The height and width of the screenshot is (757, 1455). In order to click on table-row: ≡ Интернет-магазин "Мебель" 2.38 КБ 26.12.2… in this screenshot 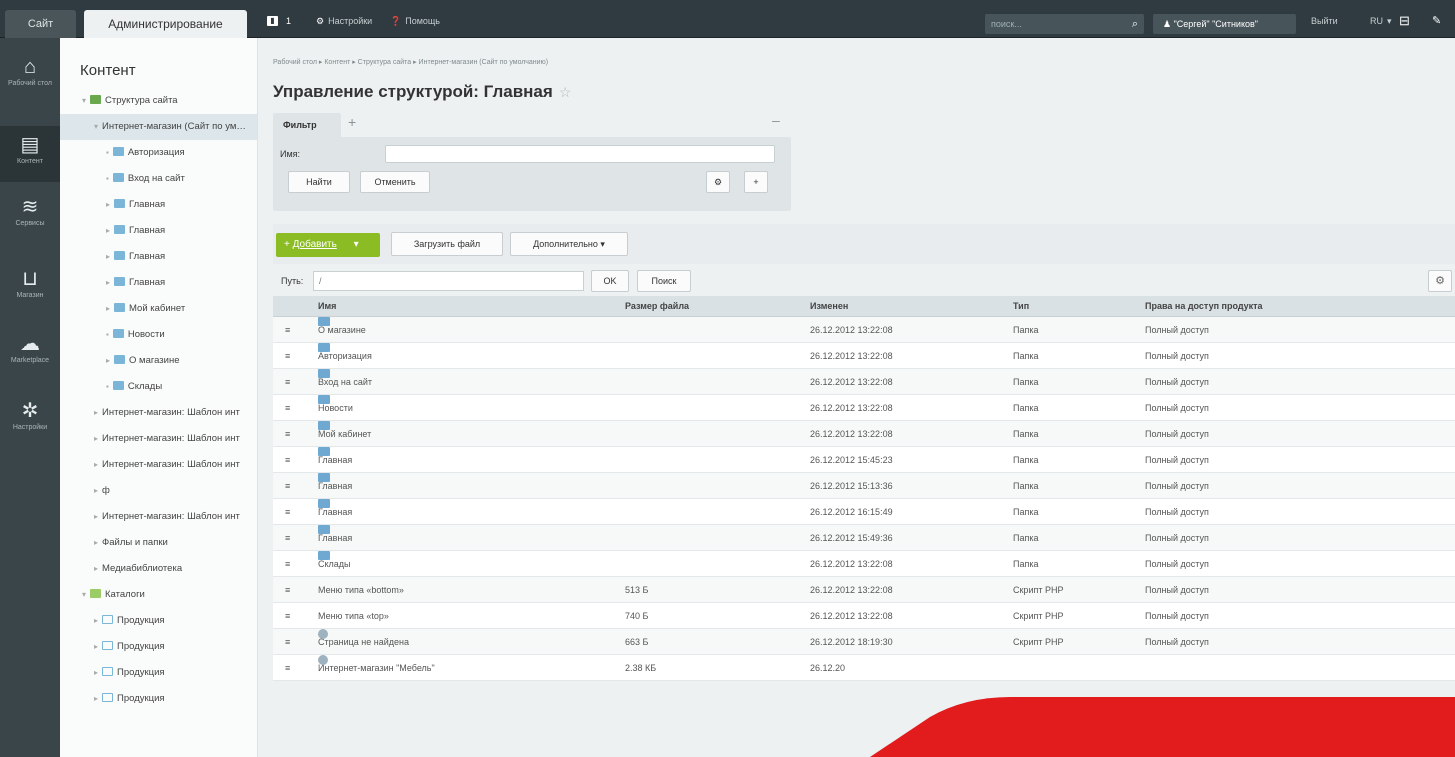, I will do `click(864, 668)`.